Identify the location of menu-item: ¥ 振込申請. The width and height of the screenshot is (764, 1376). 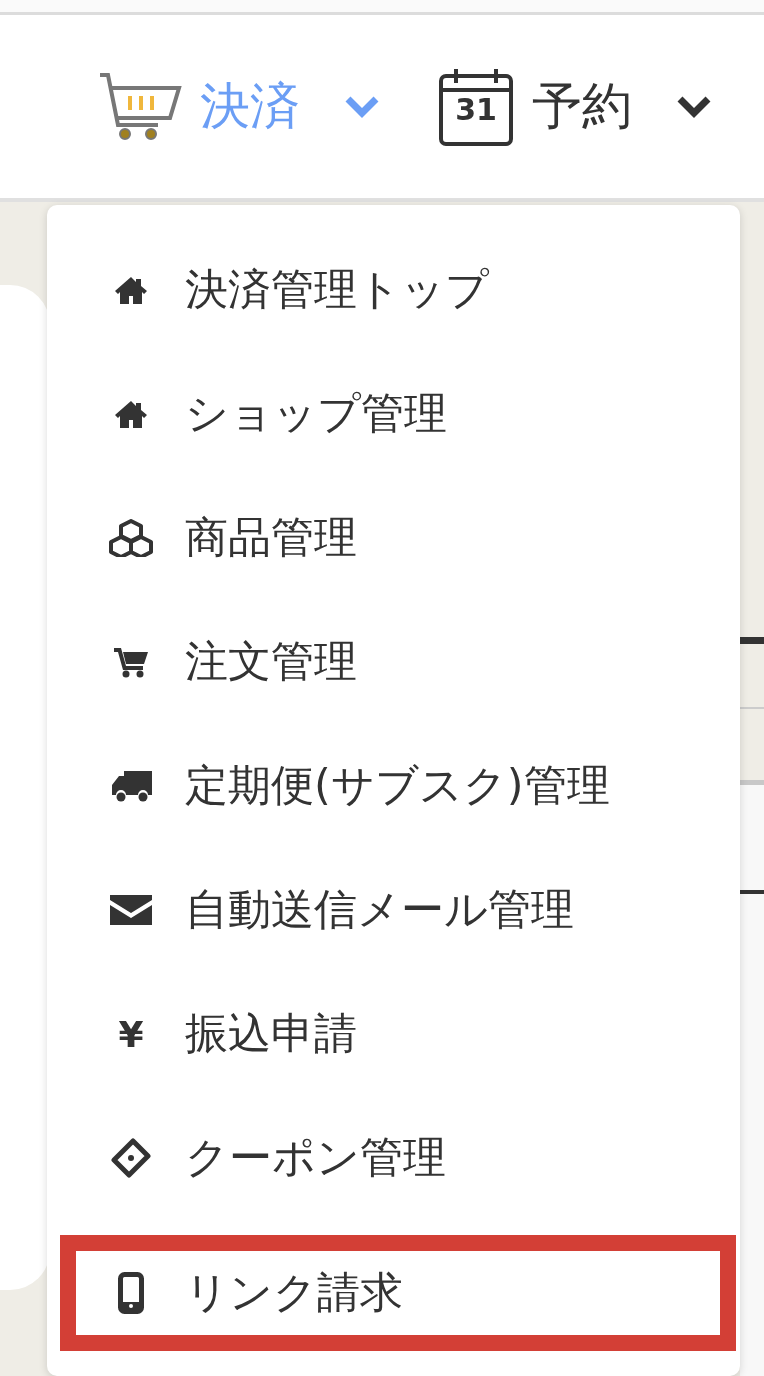
(393, 1034).